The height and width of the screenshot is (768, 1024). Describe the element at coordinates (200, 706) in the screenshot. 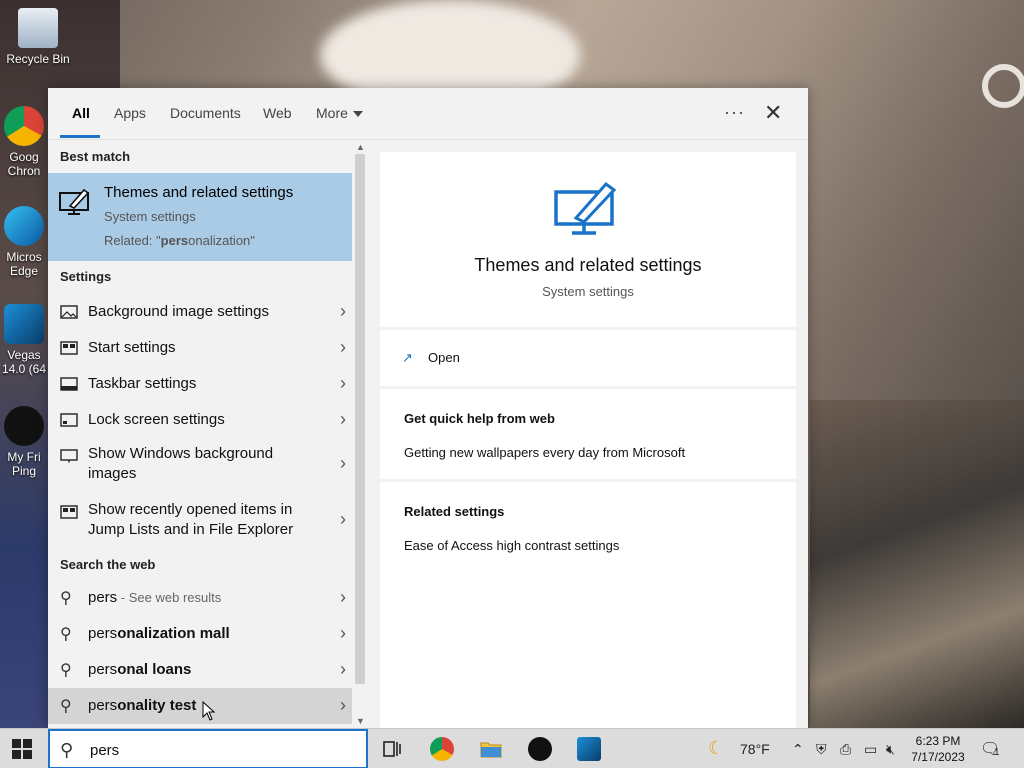

I see `web-result-personality-test: ⚲ personality test ›` at that location.